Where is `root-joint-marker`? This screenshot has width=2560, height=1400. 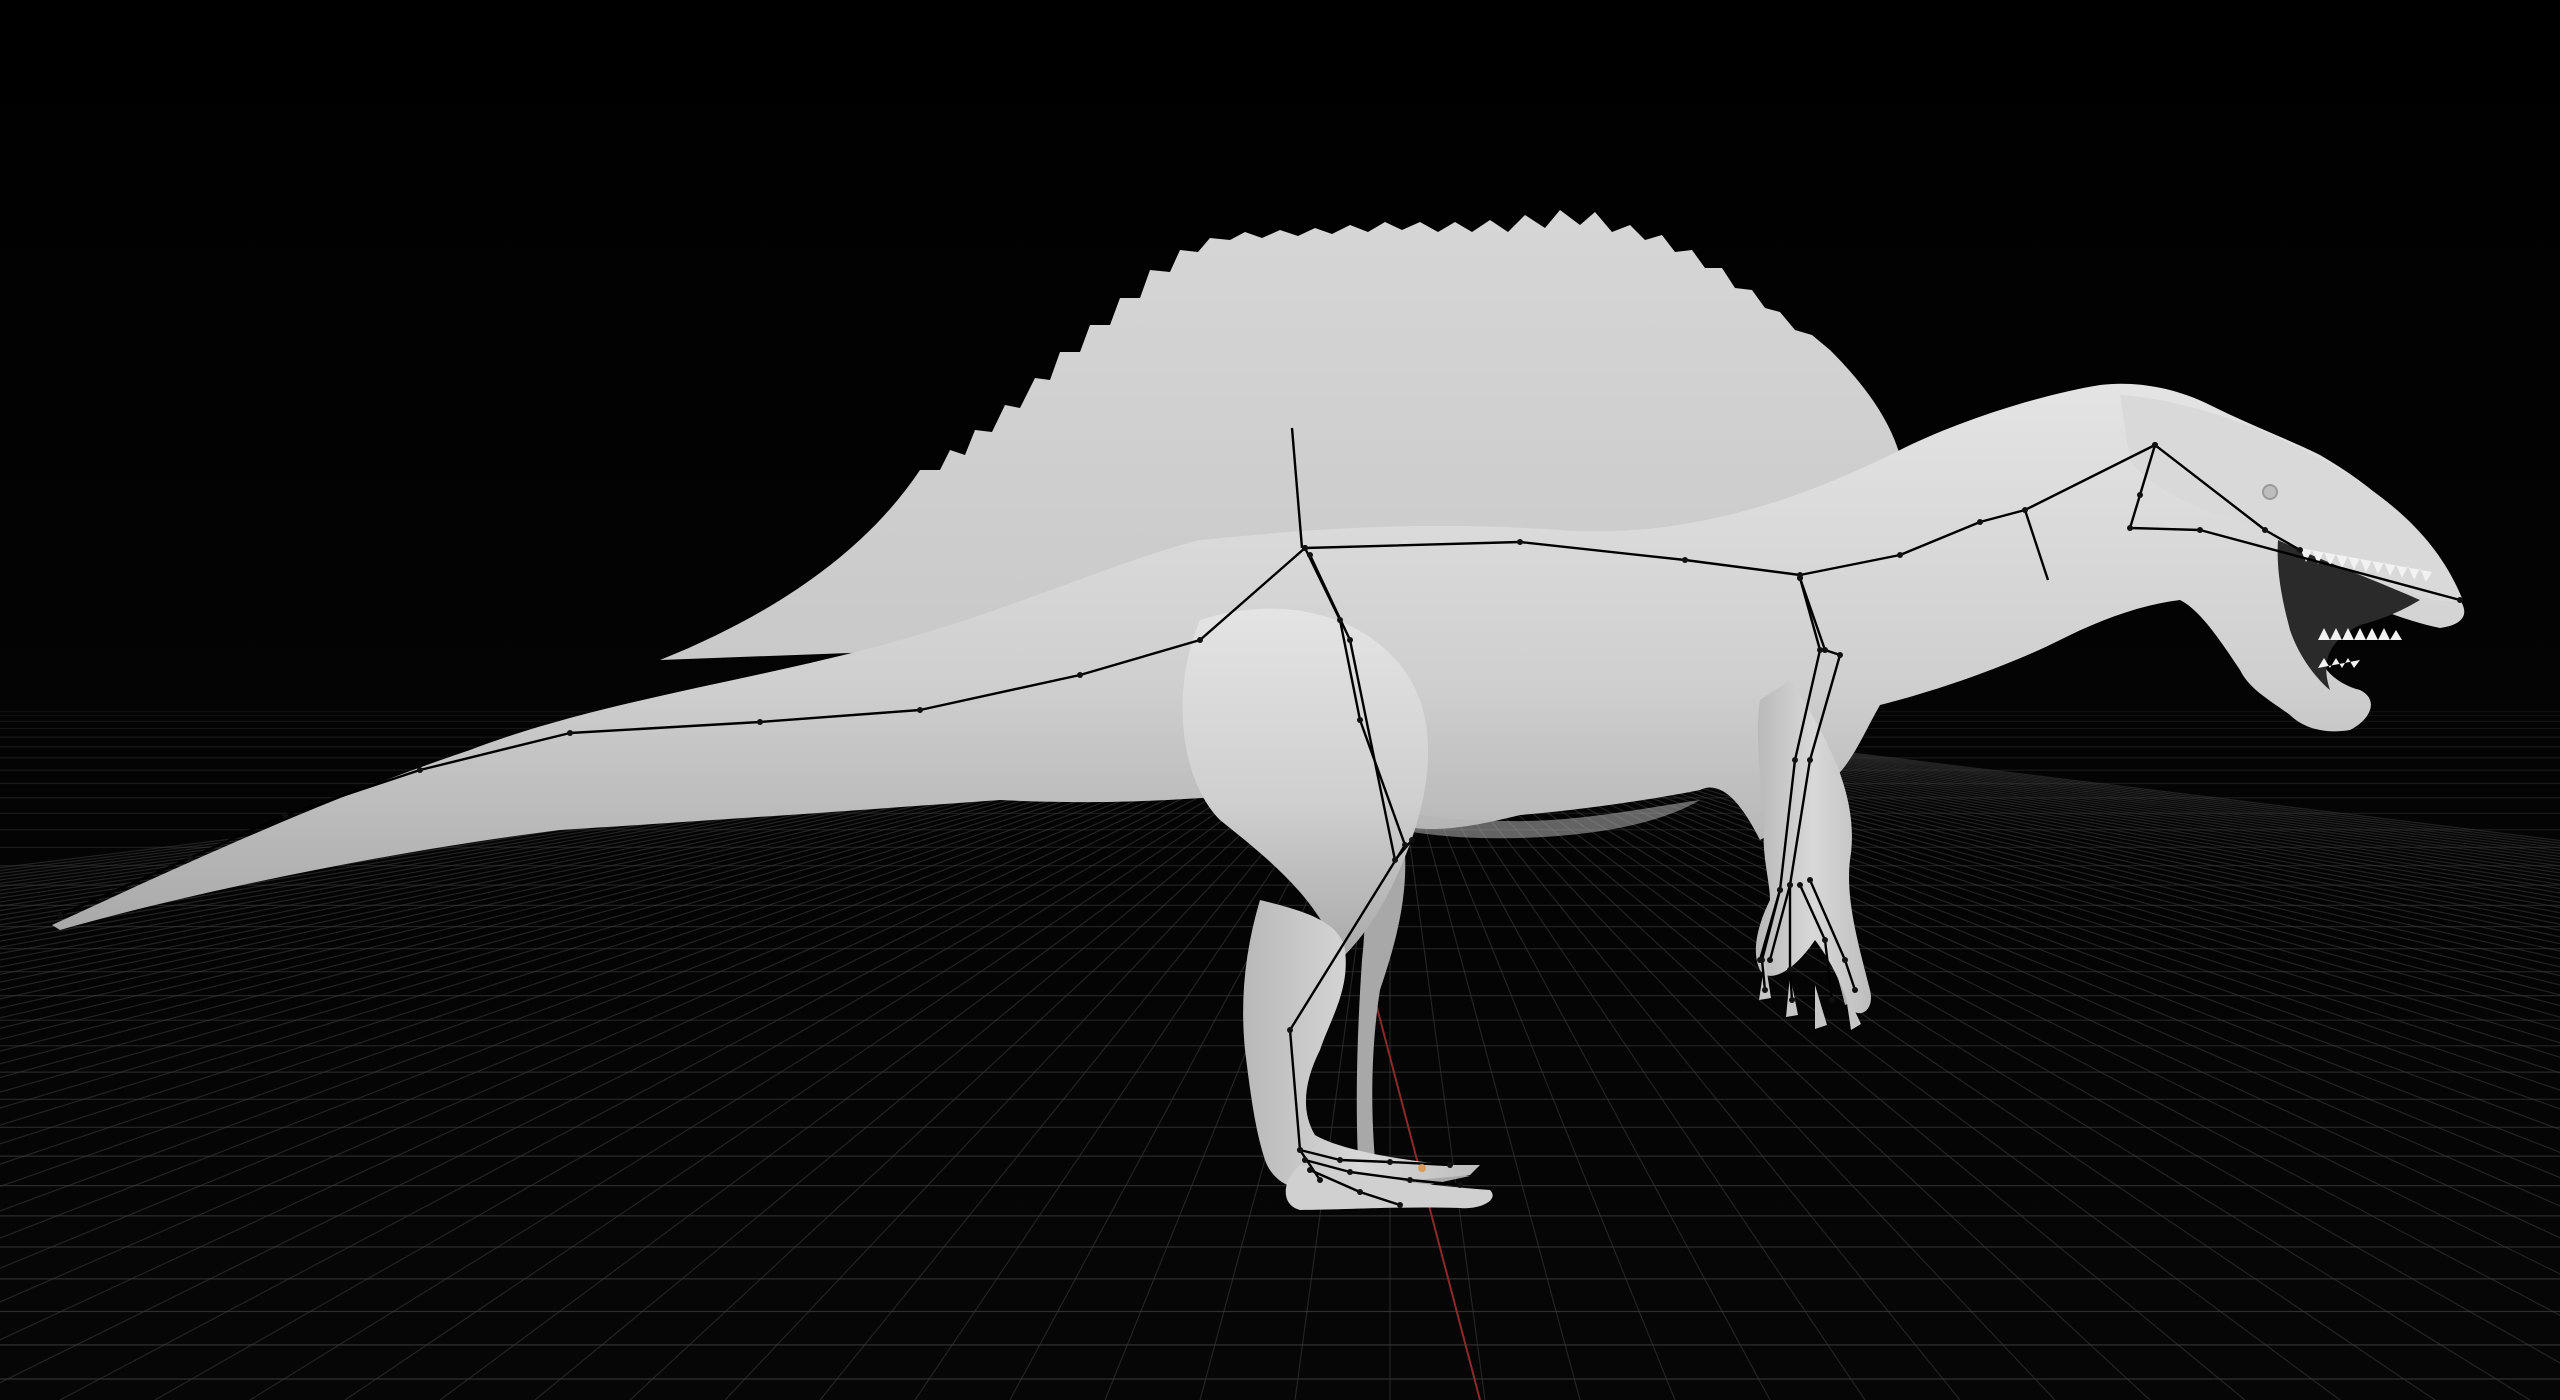
root-joint-marker is located at coordinates (1422, 1168).